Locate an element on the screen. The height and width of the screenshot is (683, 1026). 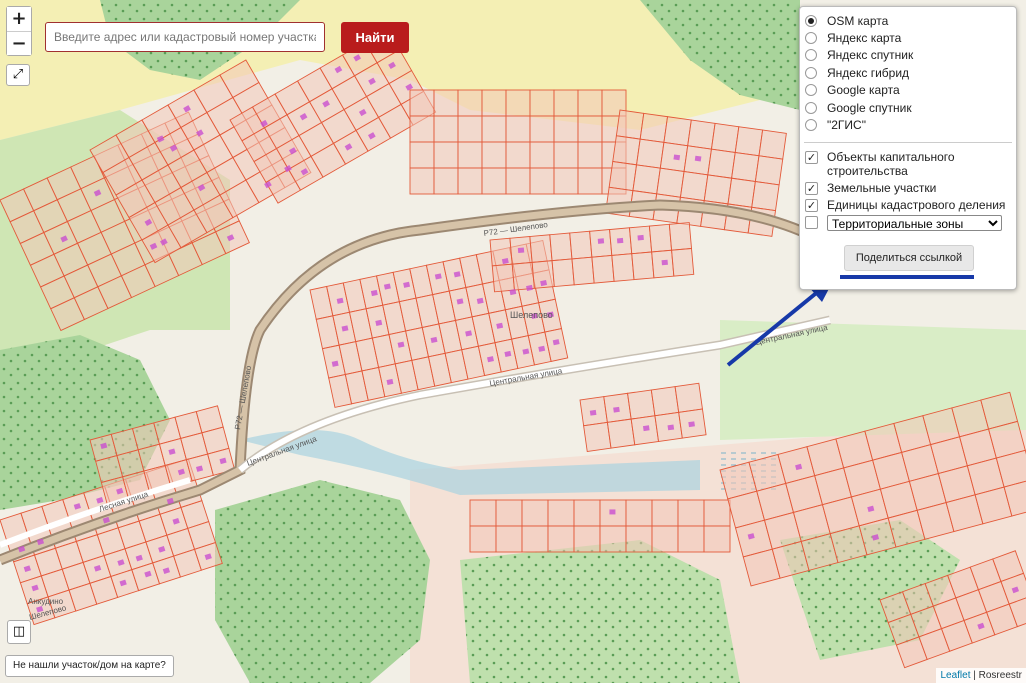
find-button: Найти is located at coordinates (375, 37).